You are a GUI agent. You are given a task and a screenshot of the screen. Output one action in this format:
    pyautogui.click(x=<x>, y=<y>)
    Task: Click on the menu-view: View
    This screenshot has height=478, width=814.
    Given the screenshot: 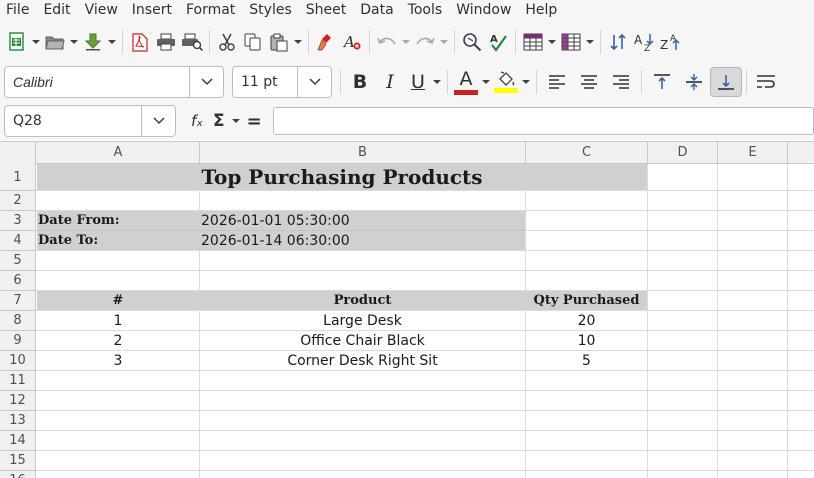 What is the action you would take?
    pyautogui.click(x=101, y=11)
    